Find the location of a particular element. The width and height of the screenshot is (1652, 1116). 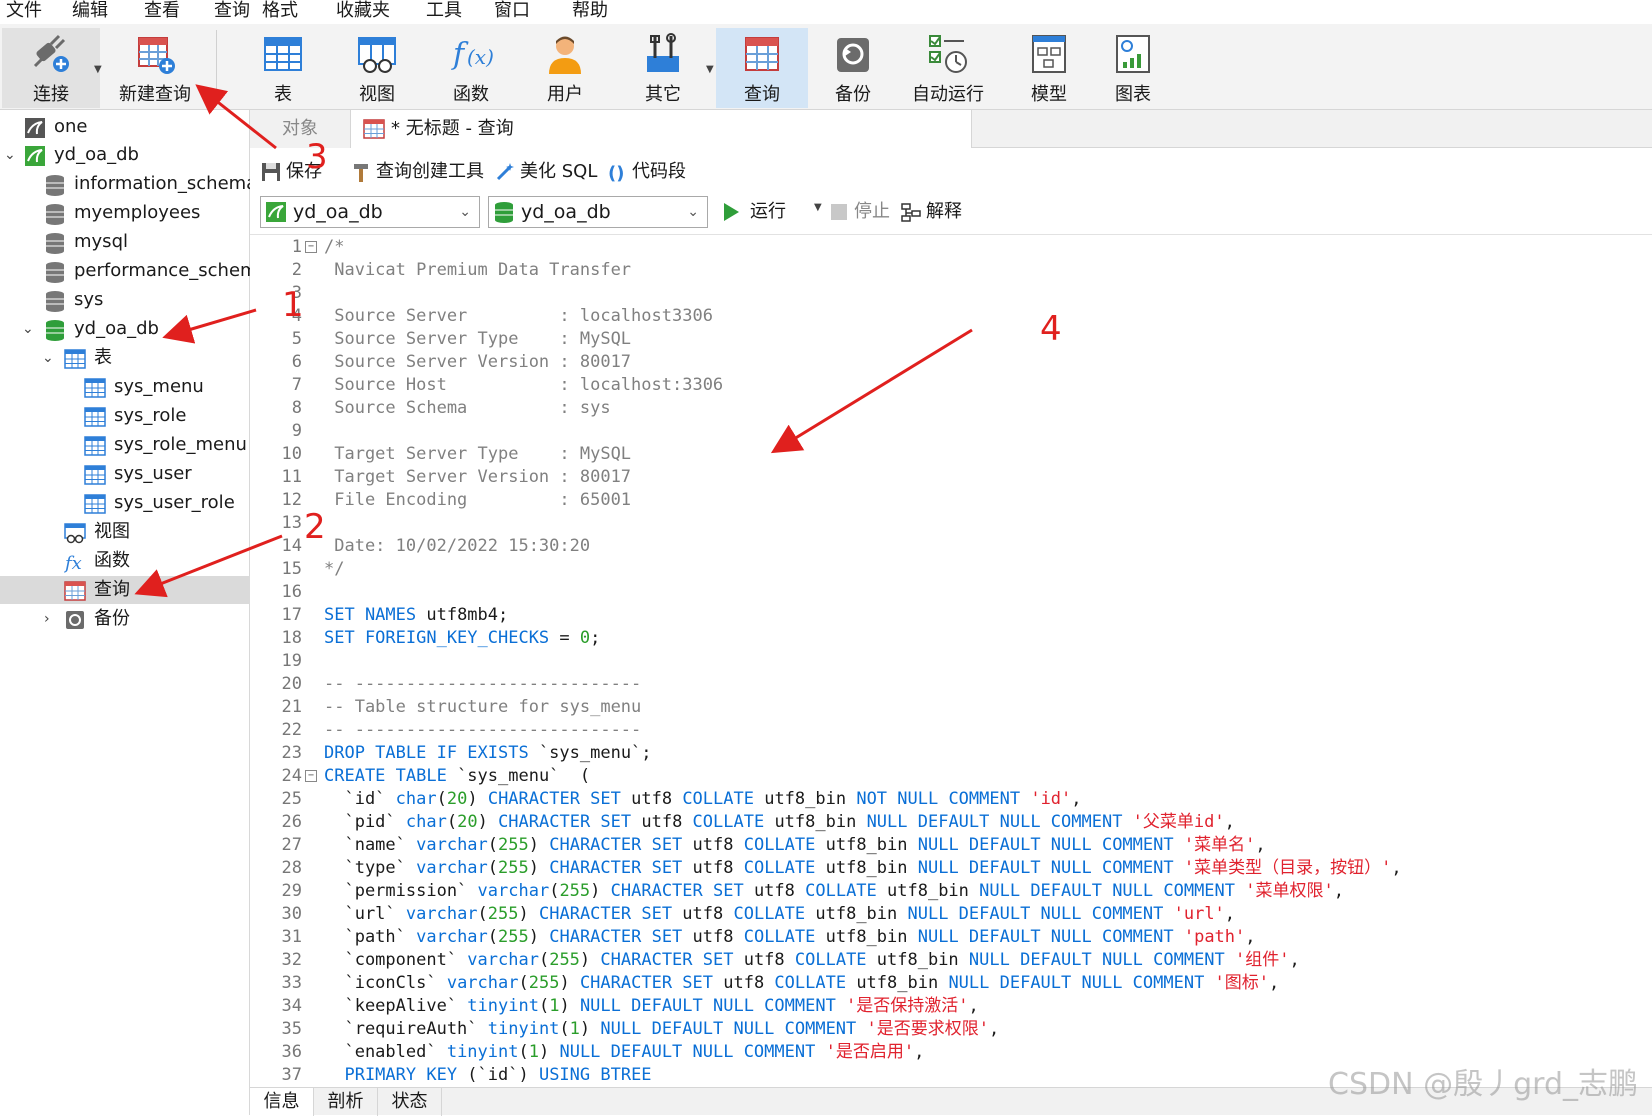

menu-favorites: 收藏夹 is located at coordinates (363, 11).